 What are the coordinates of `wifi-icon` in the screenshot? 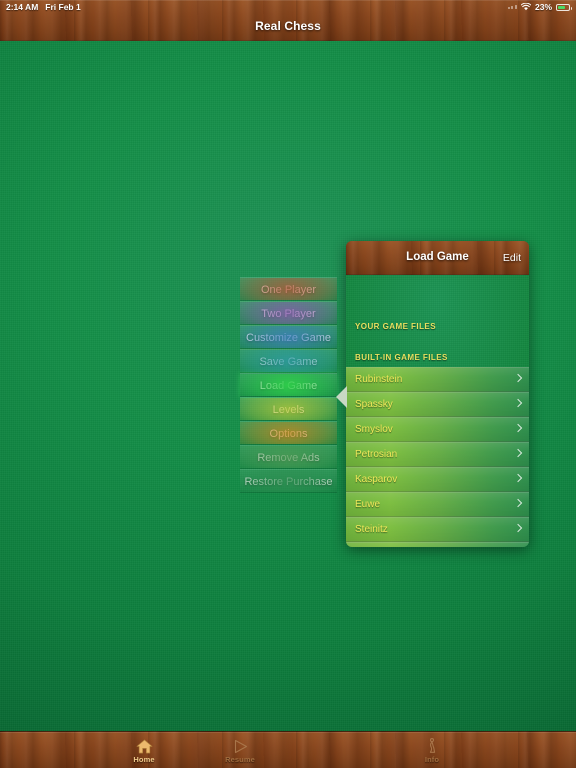 It's located at (525, 7).